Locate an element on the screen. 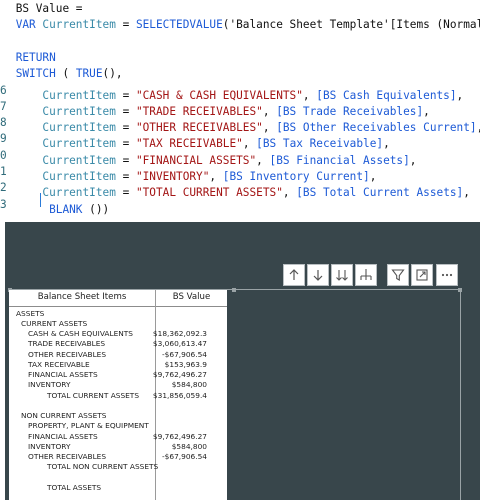  row-label: TOTAL ASSETS is located at coordinates (74, 487).